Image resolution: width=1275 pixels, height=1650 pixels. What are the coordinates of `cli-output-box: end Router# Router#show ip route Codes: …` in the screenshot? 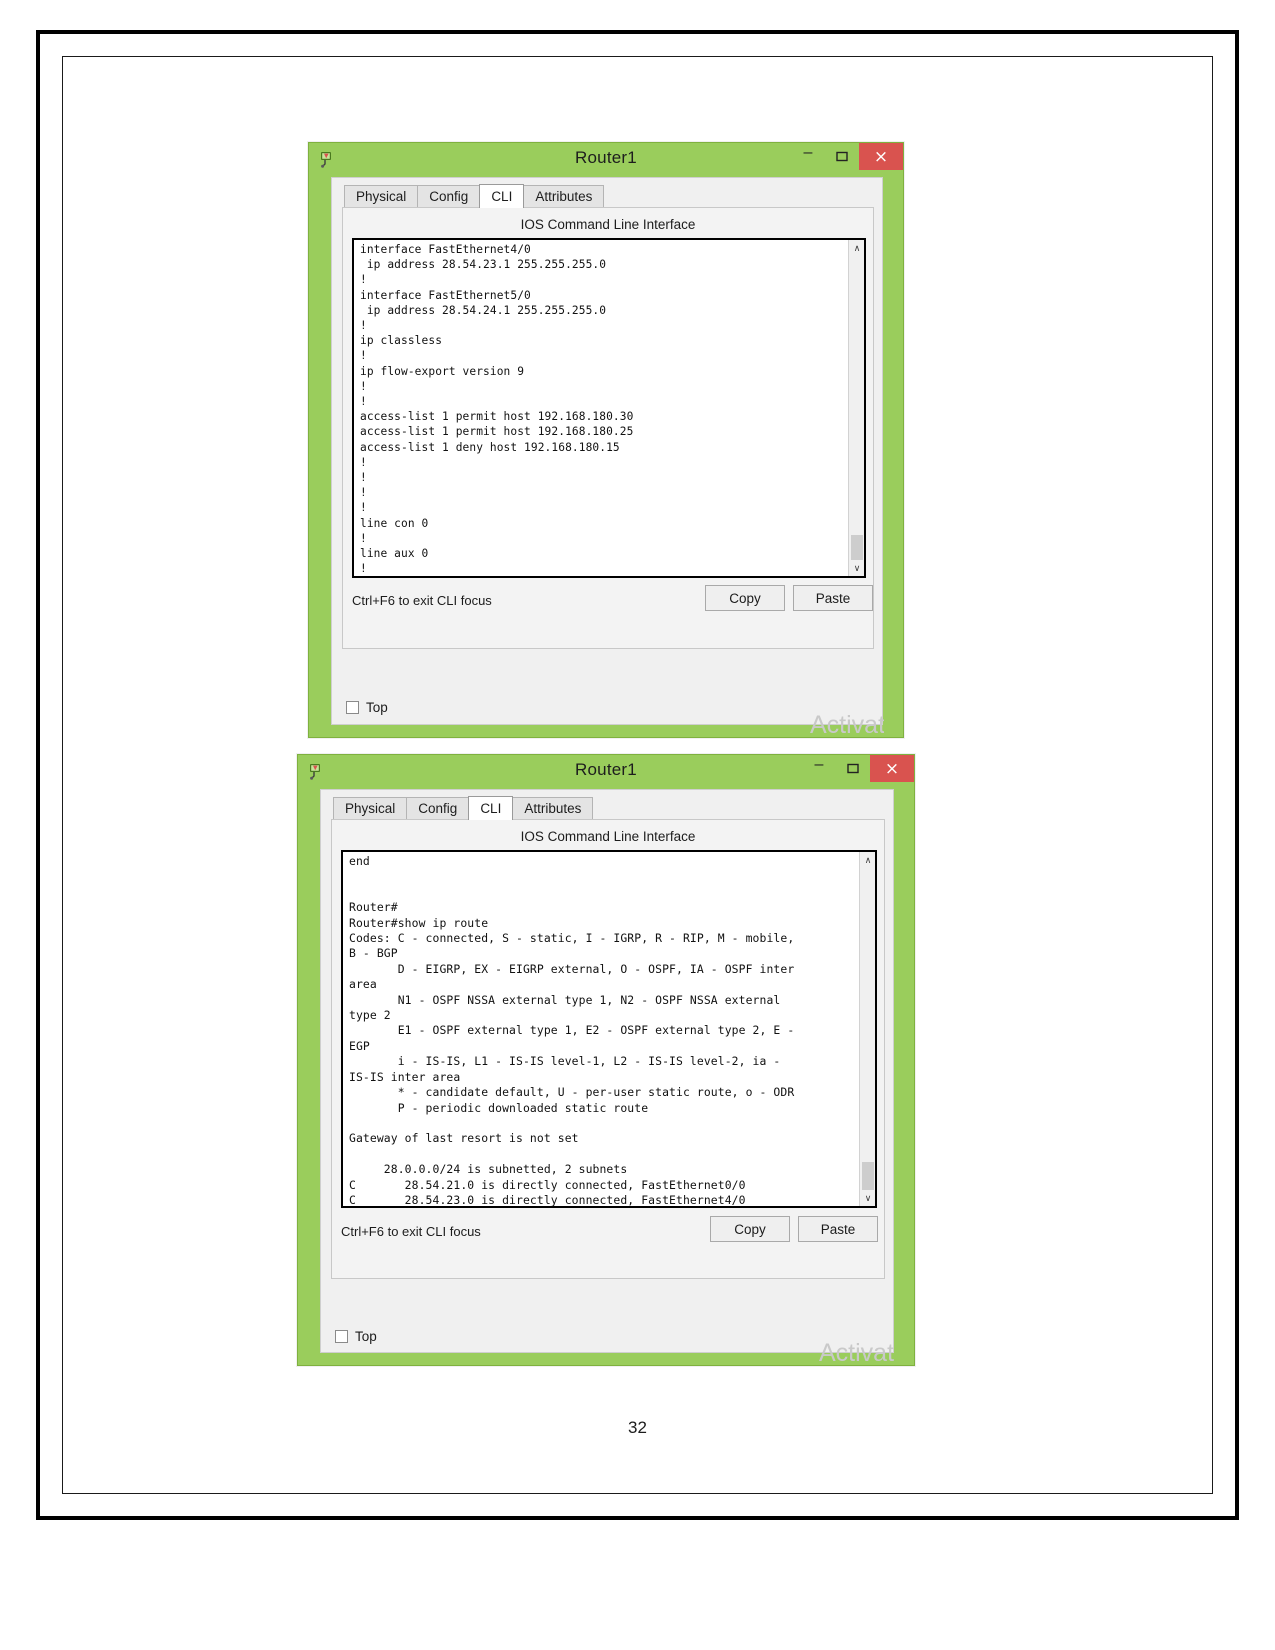 It's located at (609, 1029).